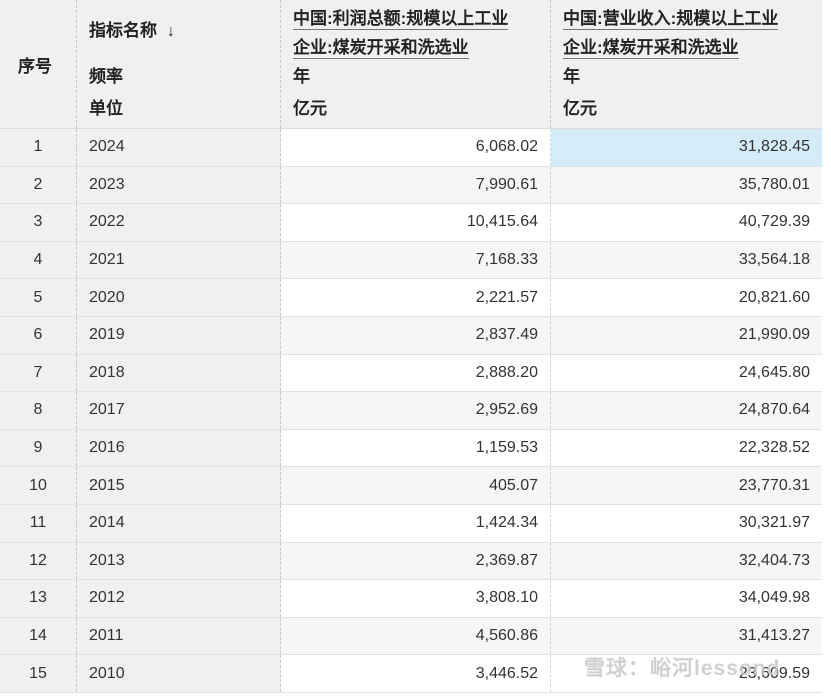 This screenshot has width=831, height=696. What do you see at coordinates (416, 523) in the screenshot?
I see `row-profit-cell: 1,424.34` at bounding box center [416, 523].